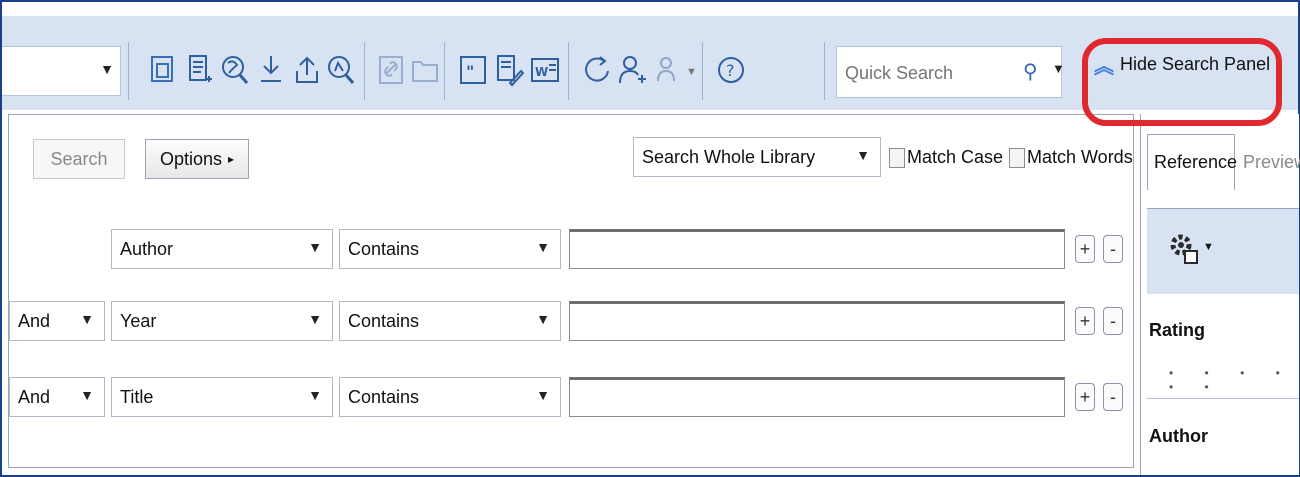 This screenshot has height=477, width=1300. What do you see at coordinates (925, 73) in the screenshot?
I see `quick-search-input` at bounding box center [925, 73].